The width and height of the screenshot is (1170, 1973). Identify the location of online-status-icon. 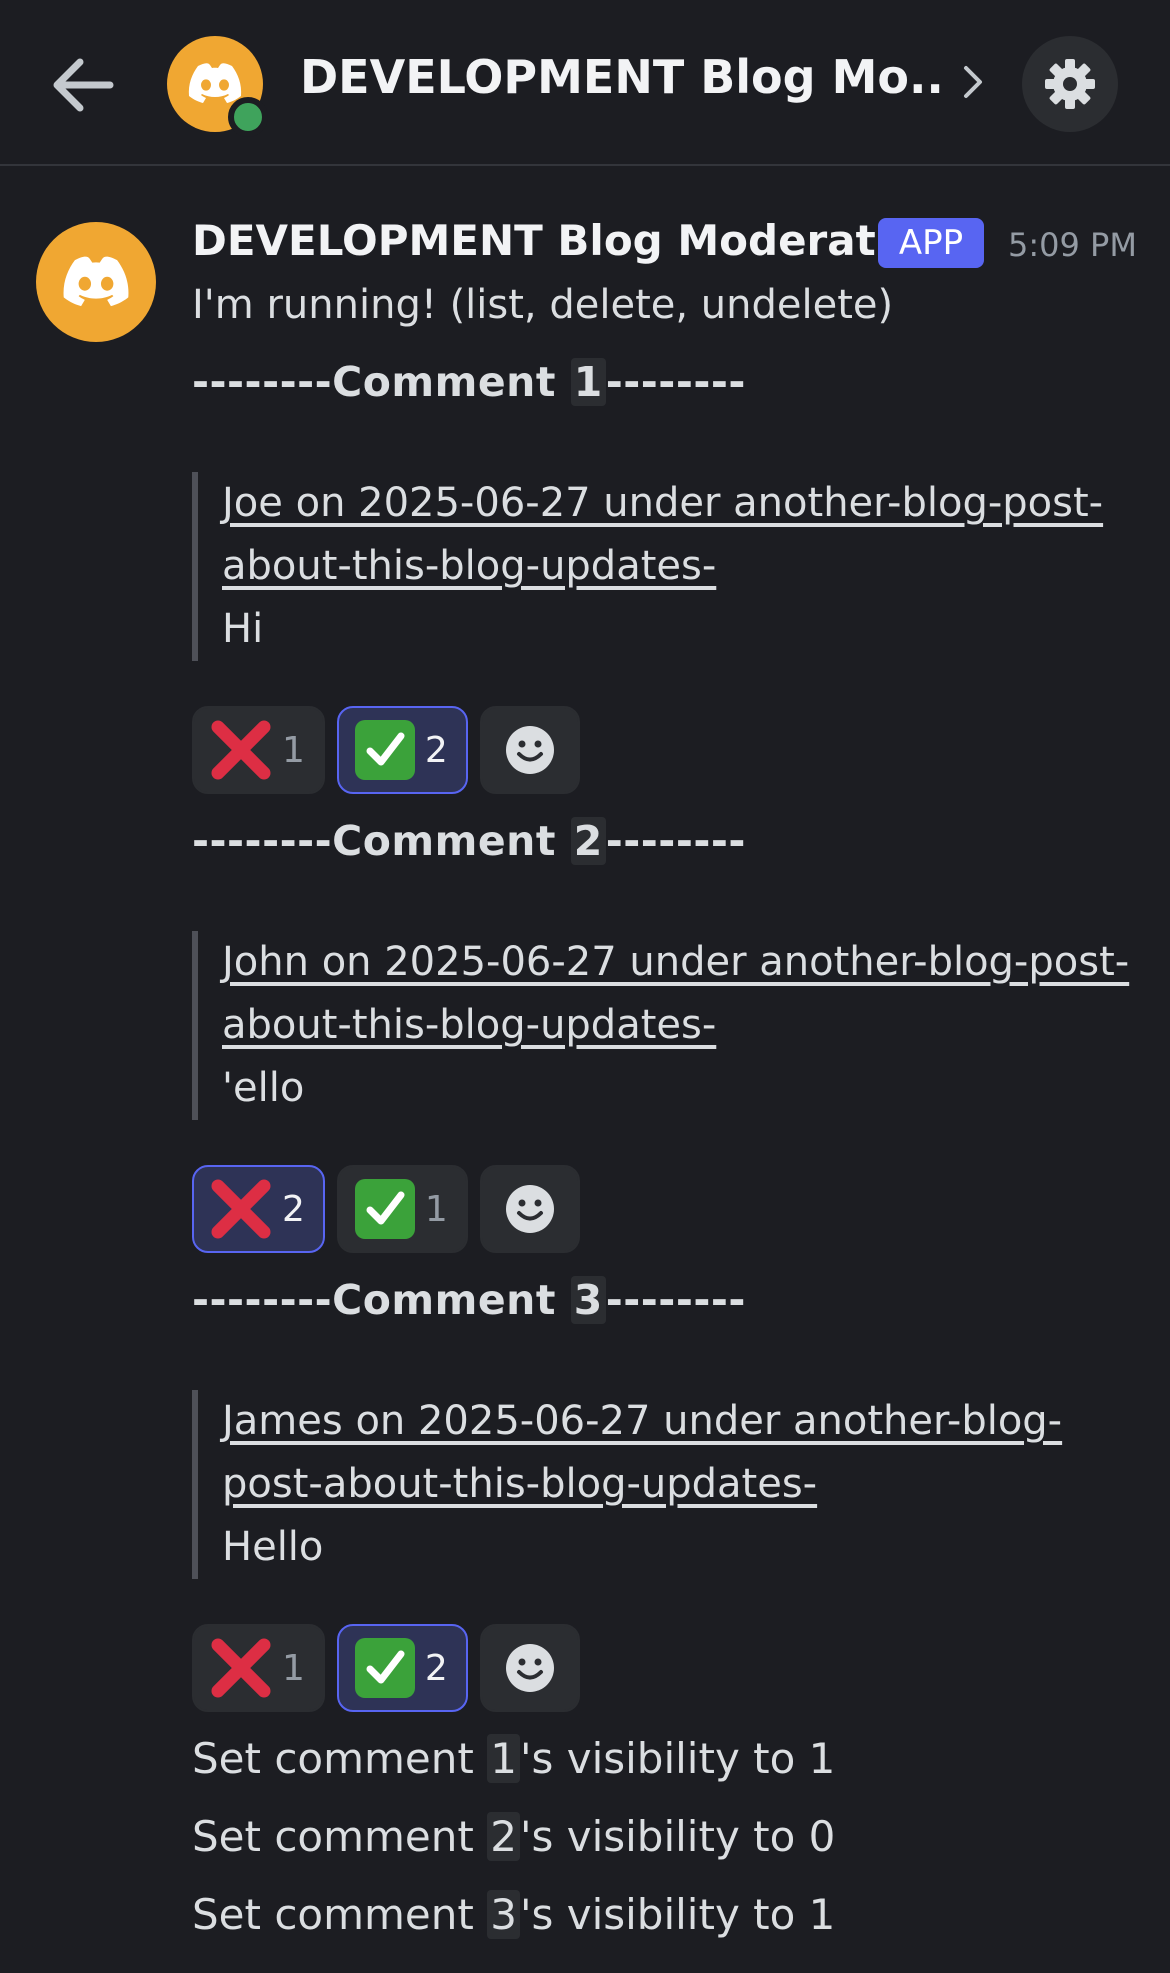
(248, 117).